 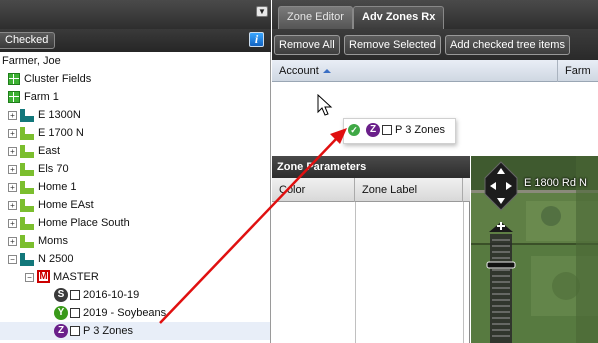 I want to click on tree-item-n-2500: − N 2500, so click(x=135, y=259).